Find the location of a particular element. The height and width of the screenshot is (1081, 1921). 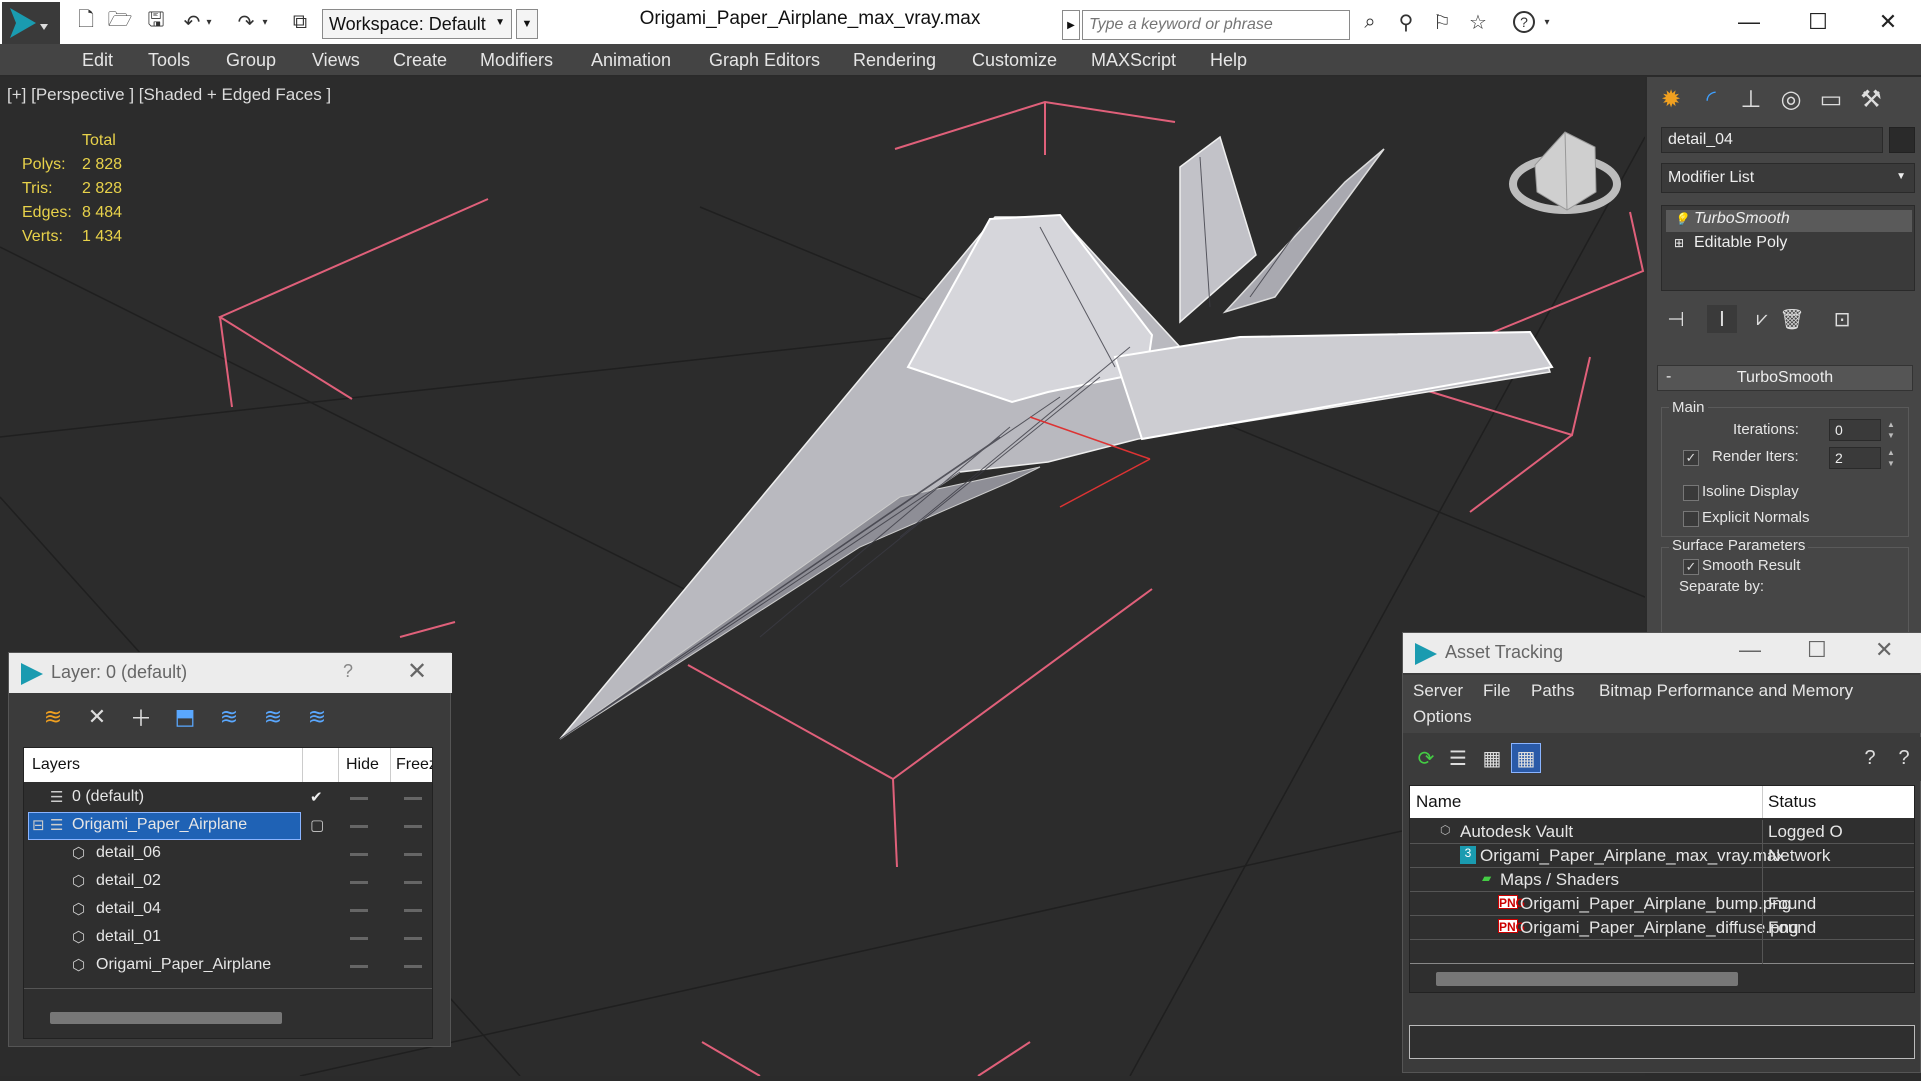

object-color-swatch is located at coordinates (1902, 140).